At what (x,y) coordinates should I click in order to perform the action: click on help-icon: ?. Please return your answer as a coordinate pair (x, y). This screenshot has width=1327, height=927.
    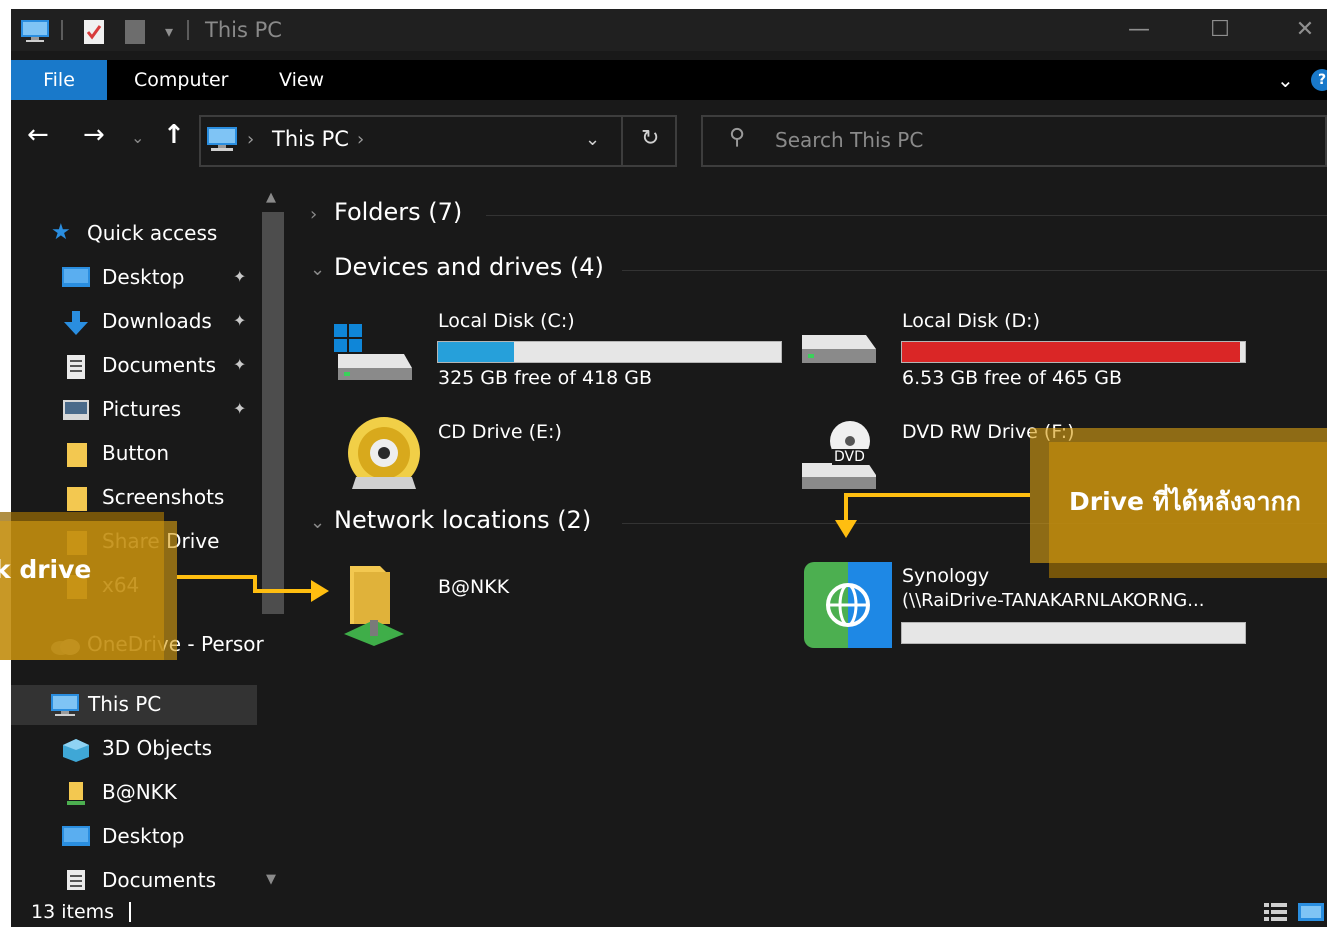
    Looking at the image, I should click on (1319, 80).